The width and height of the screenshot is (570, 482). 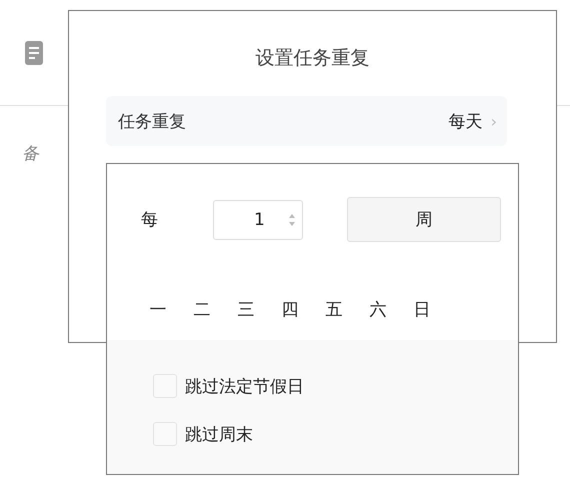 What do you see at coordinates (219, 435) in the screenshot?
I see `option-label: 跳过周末` at bounding box center [219, 435].